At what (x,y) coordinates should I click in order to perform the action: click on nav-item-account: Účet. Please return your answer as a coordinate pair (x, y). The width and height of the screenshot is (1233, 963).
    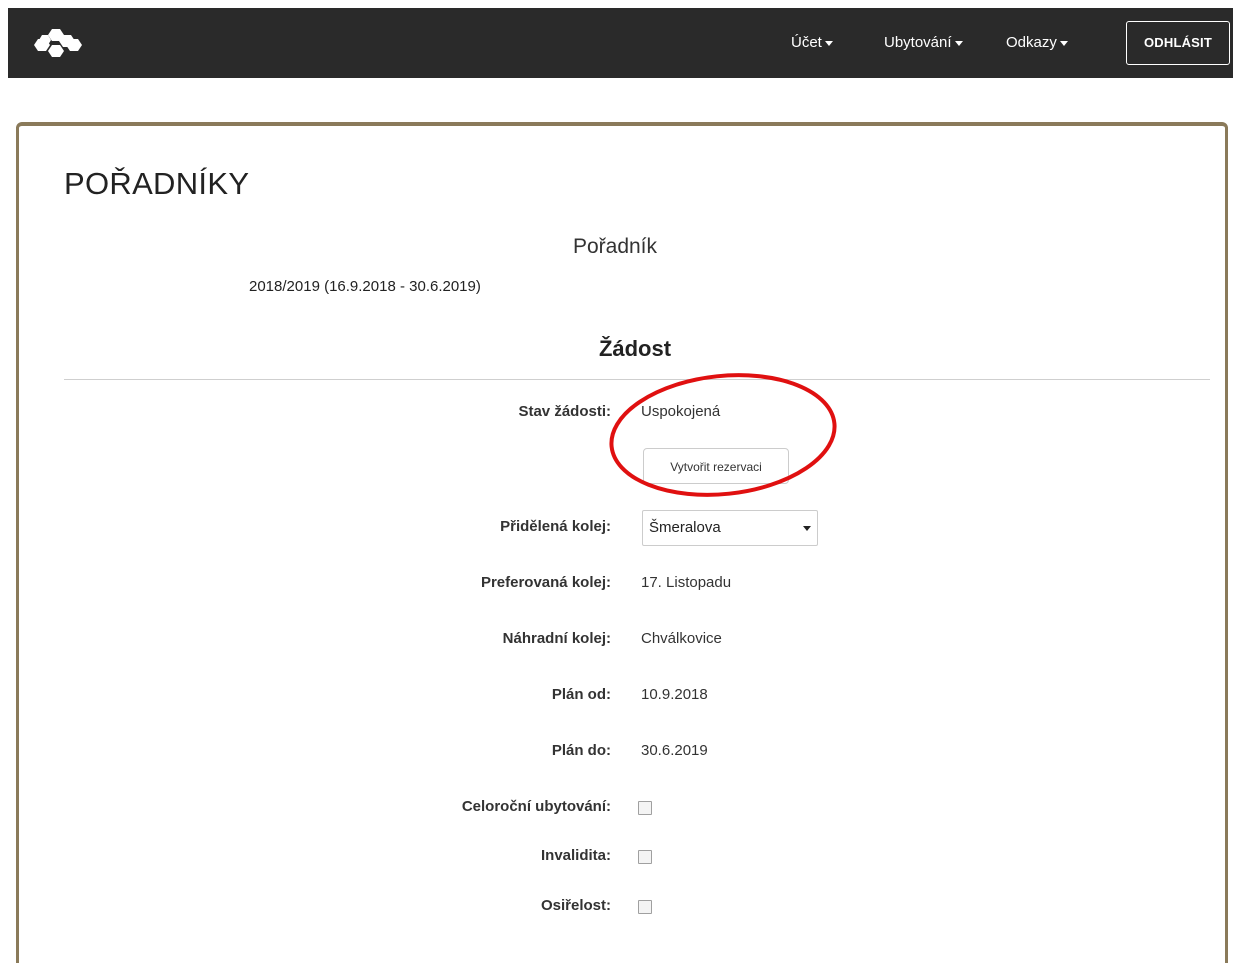
    Looking at the image, I should click on (812, 43).